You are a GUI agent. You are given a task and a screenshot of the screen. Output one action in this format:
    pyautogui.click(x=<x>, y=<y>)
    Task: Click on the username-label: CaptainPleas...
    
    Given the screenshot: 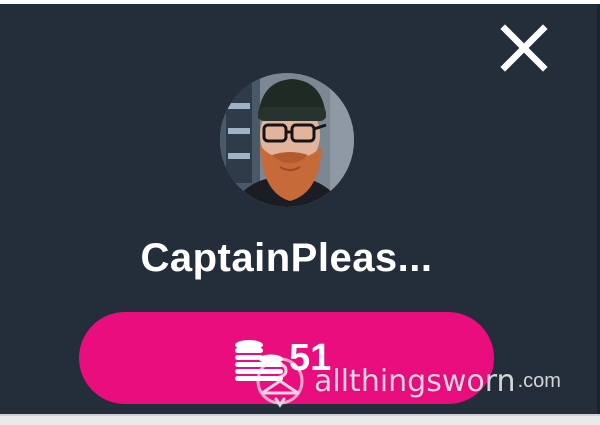 What is the action you would take?
    pyautogui.click(x=286, y=258)
    